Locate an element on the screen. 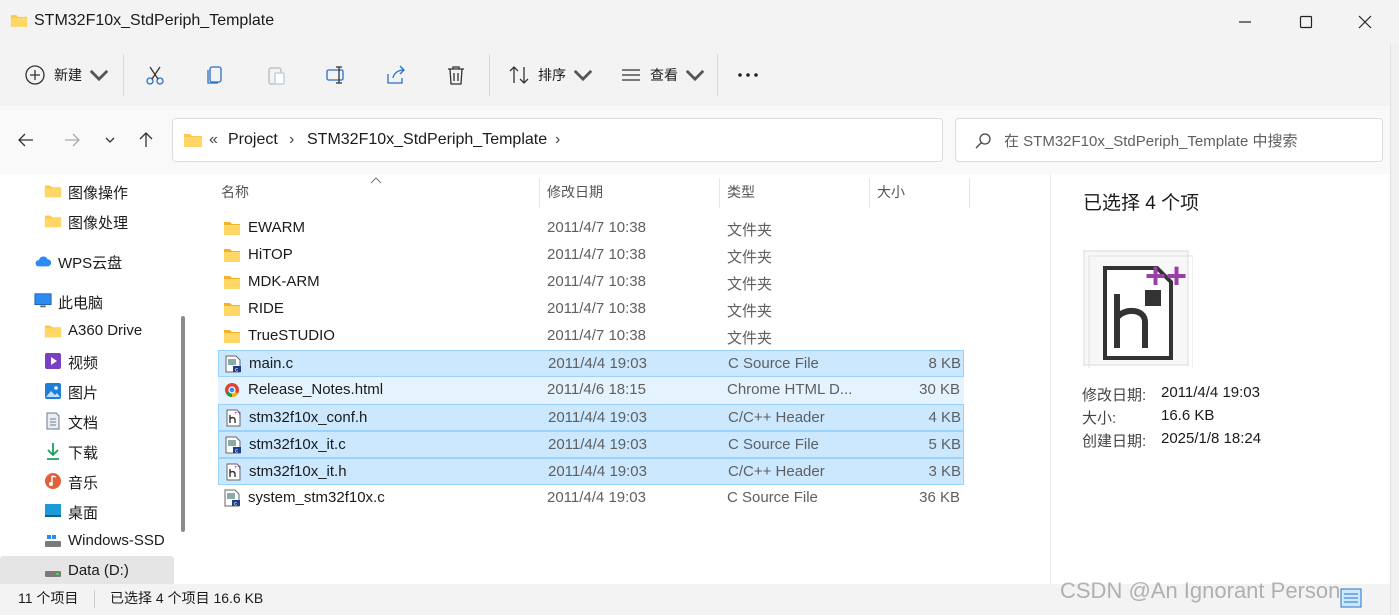 This screenshot has height=615, width=1399. minimize-button is located at coordinates (1245, 22).